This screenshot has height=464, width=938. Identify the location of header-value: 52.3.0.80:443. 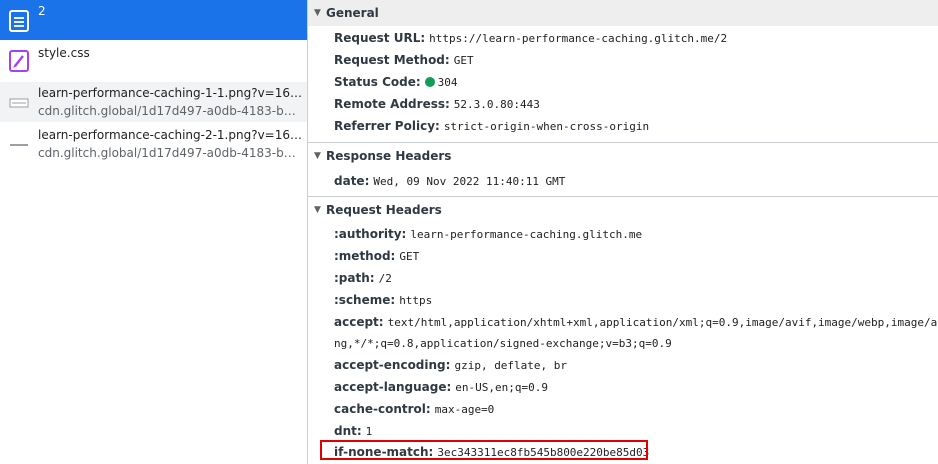
(496, 104).